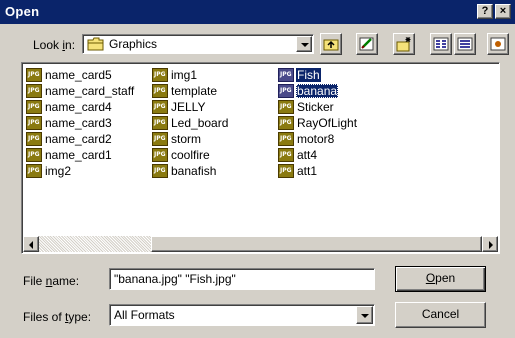 The height and width of the screenshot is (338, 515). I want to click on look-in-dropdown: Graphics, so click(198, 44).